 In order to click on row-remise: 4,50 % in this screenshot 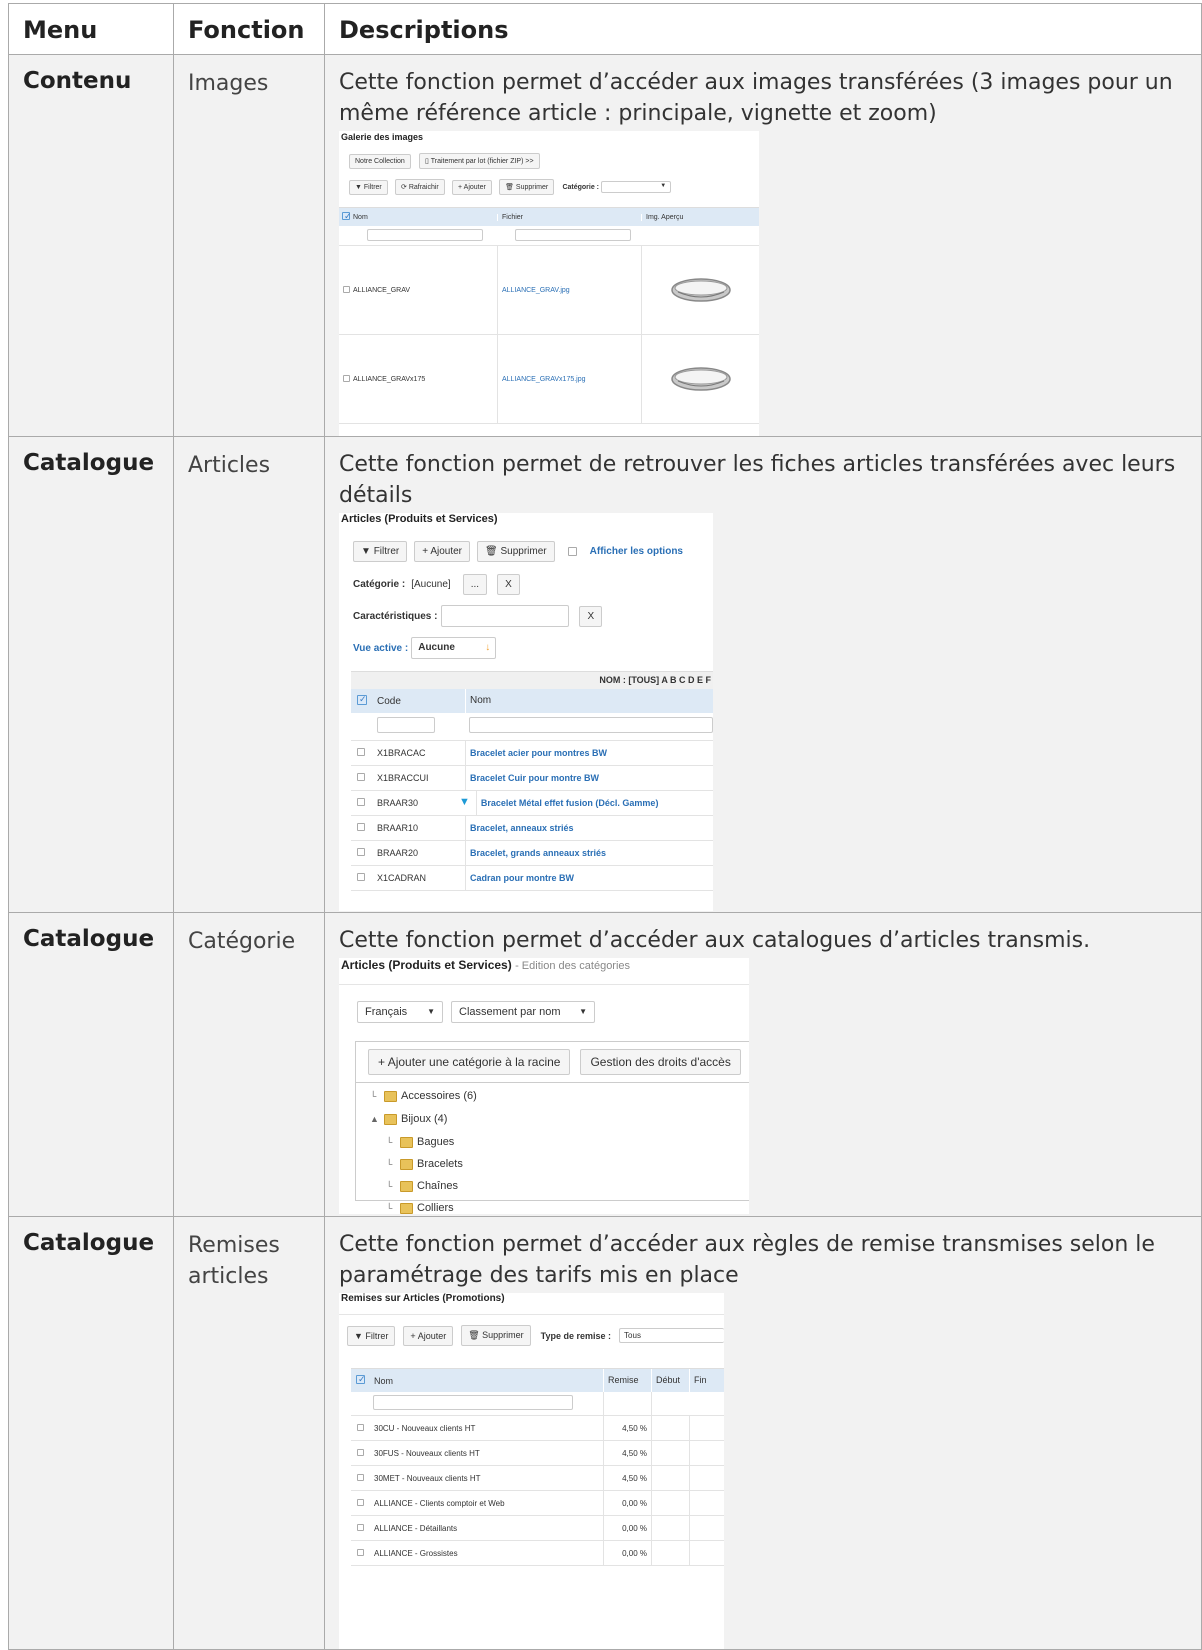, I will do `click(627, 1478)`.